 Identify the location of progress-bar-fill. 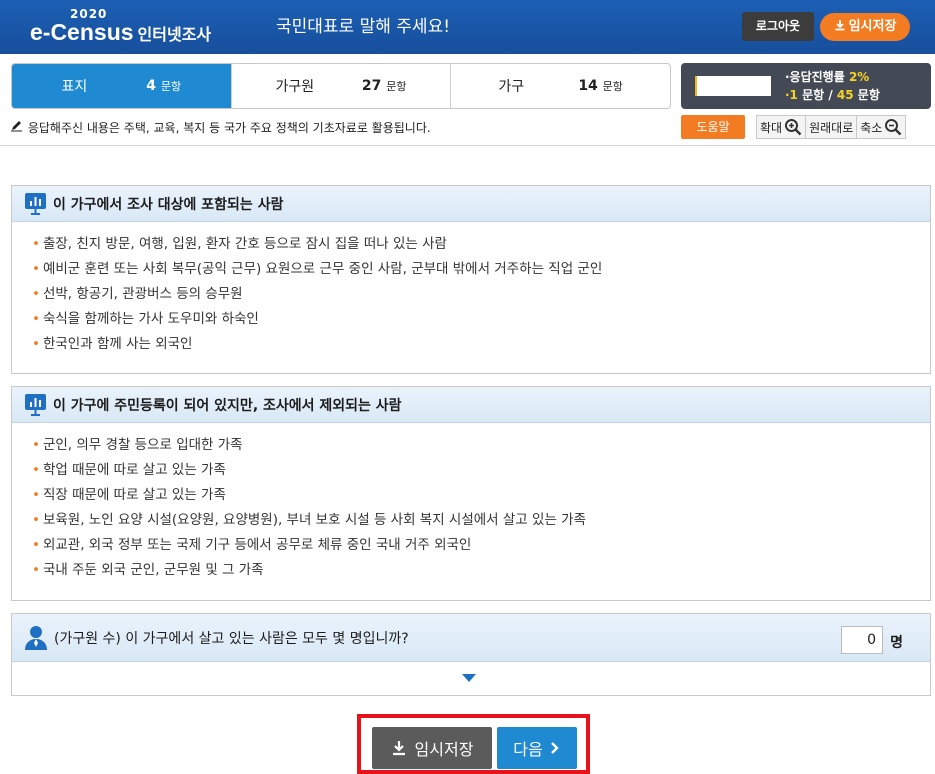
(696, 86).